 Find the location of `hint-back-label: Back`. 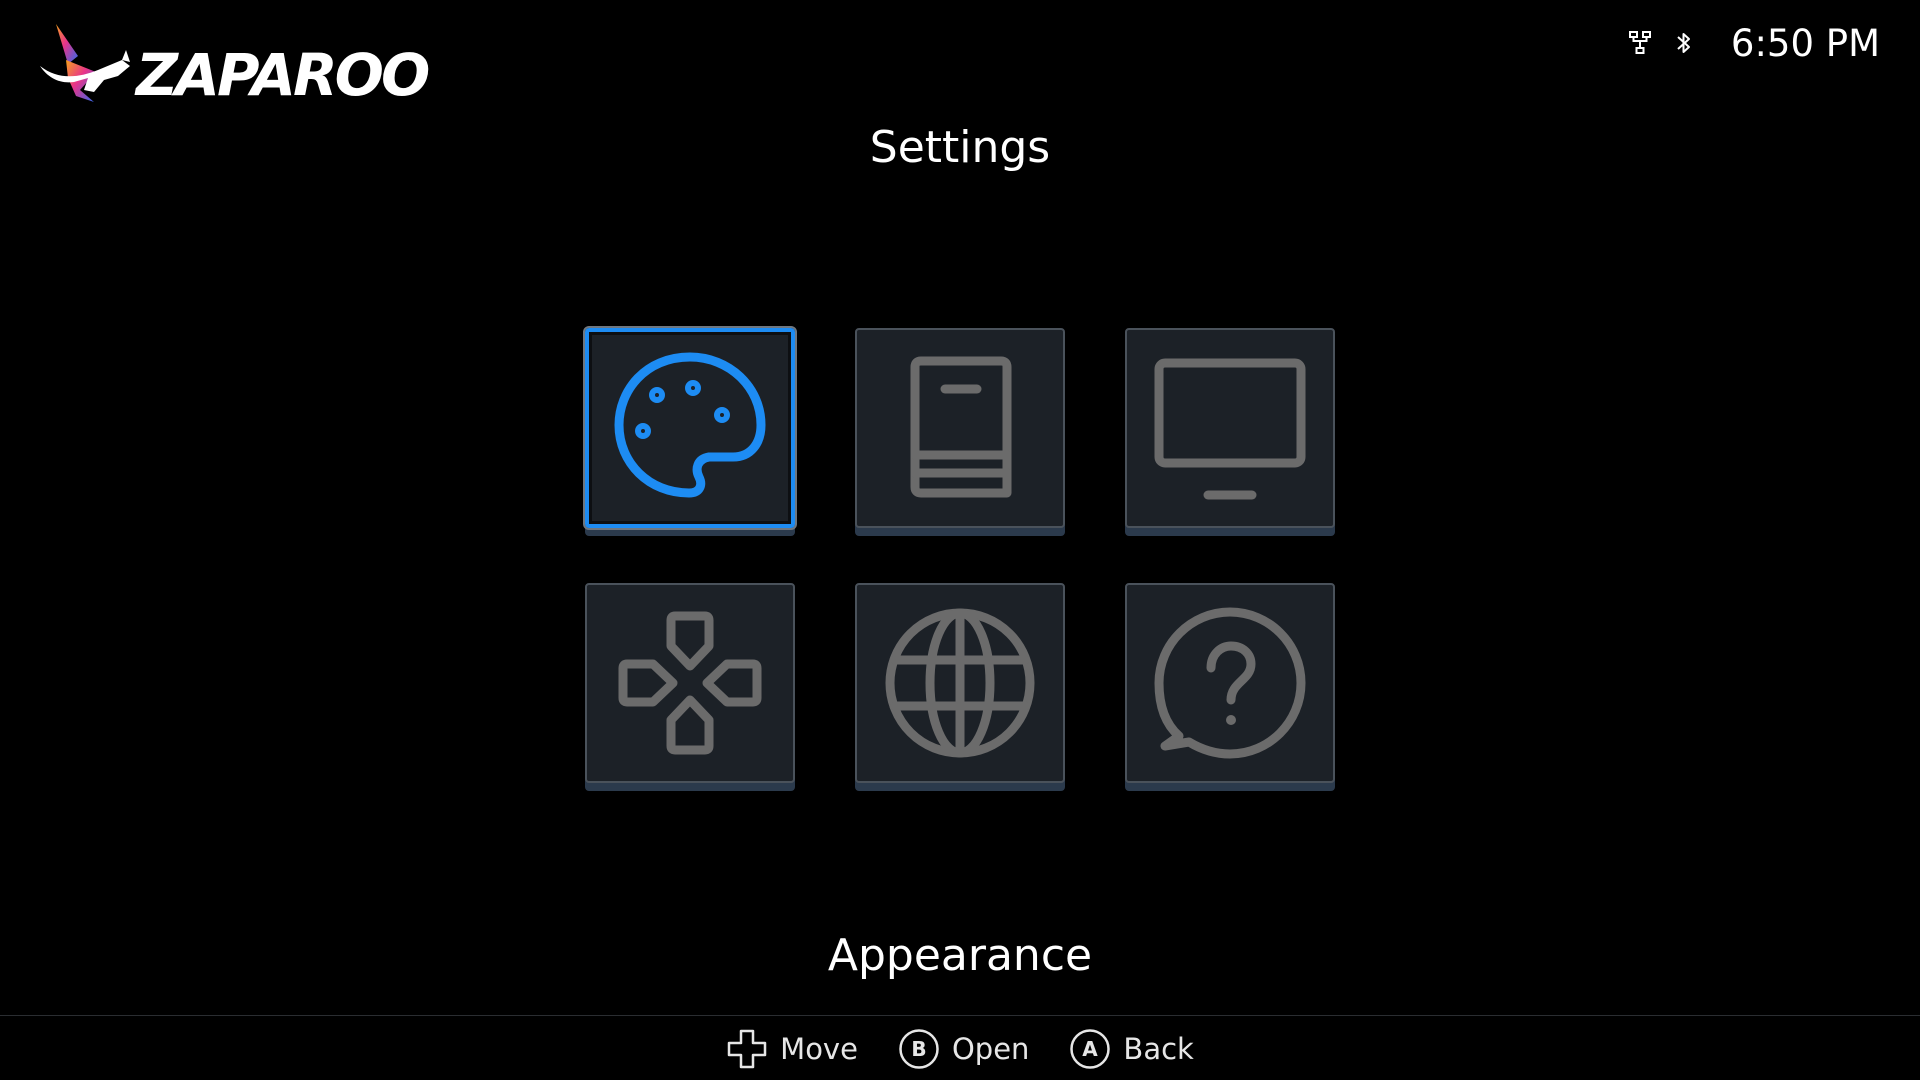

hint-back-label: Back is located at coordinates (1158, 1048).